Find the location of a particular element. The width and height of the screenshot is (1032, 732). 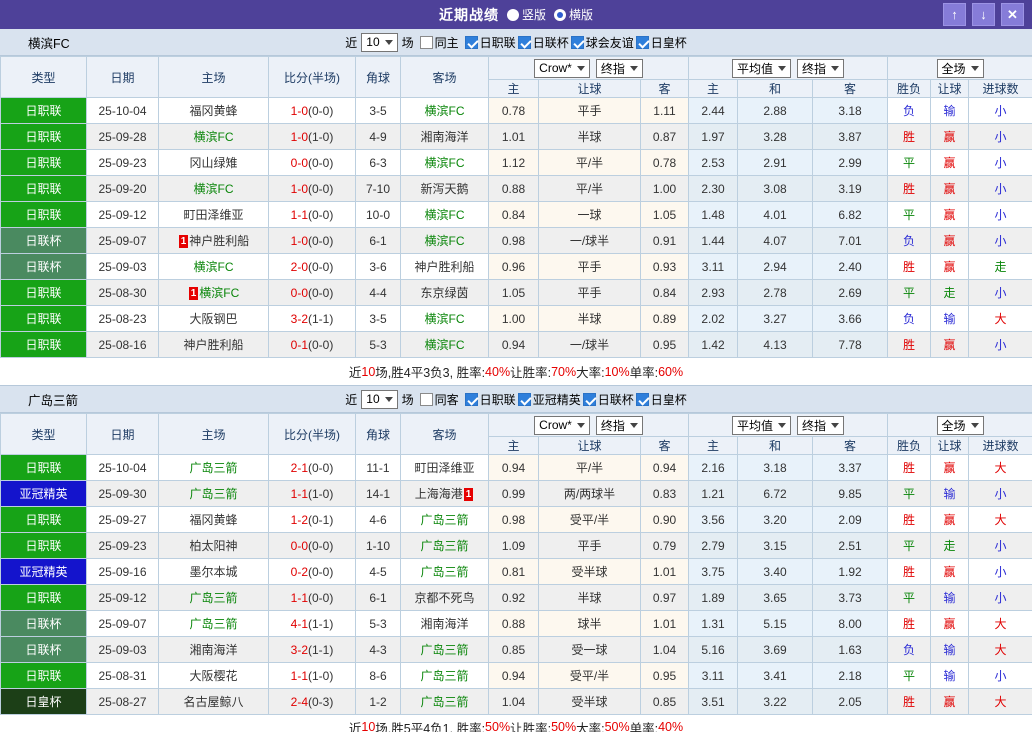

move-up-button: ↑ is located at coordinates (954, 14).